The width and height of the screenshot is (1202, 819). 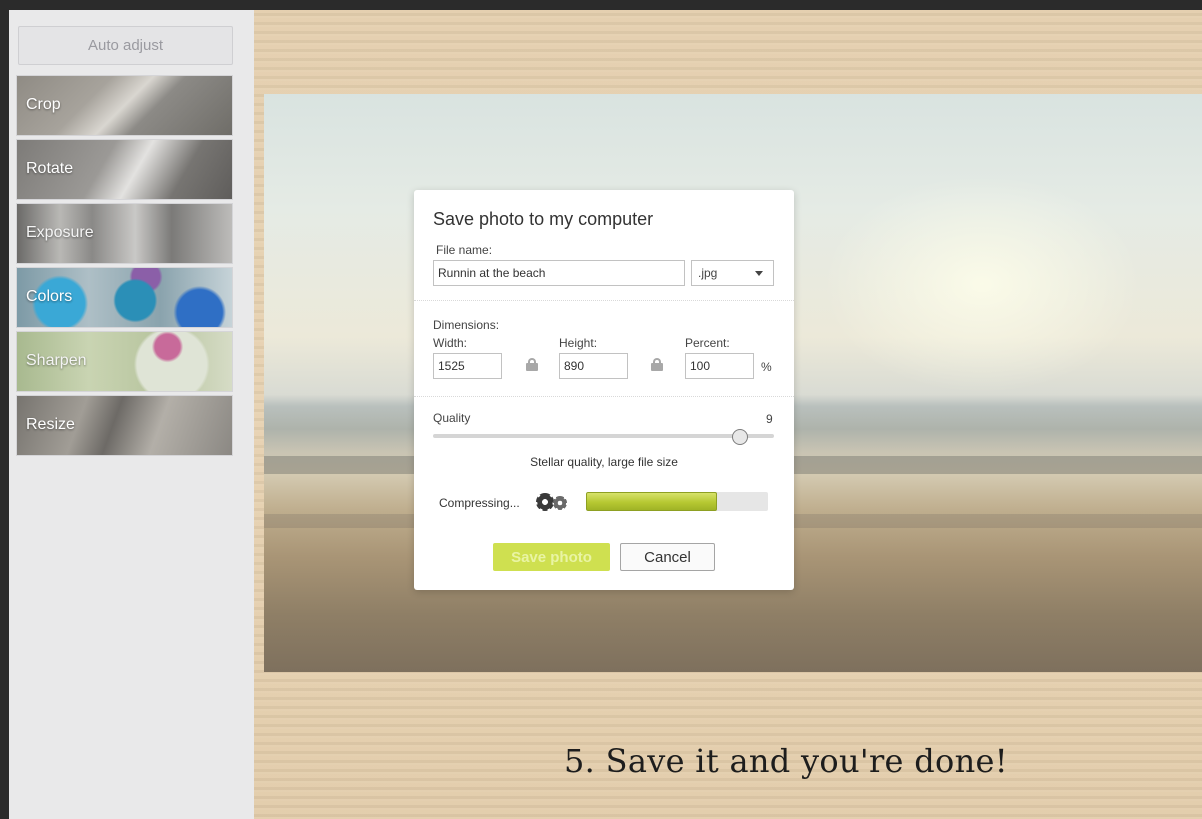 I want to click on tool-resize: Resize, so click(x=124, y=425).